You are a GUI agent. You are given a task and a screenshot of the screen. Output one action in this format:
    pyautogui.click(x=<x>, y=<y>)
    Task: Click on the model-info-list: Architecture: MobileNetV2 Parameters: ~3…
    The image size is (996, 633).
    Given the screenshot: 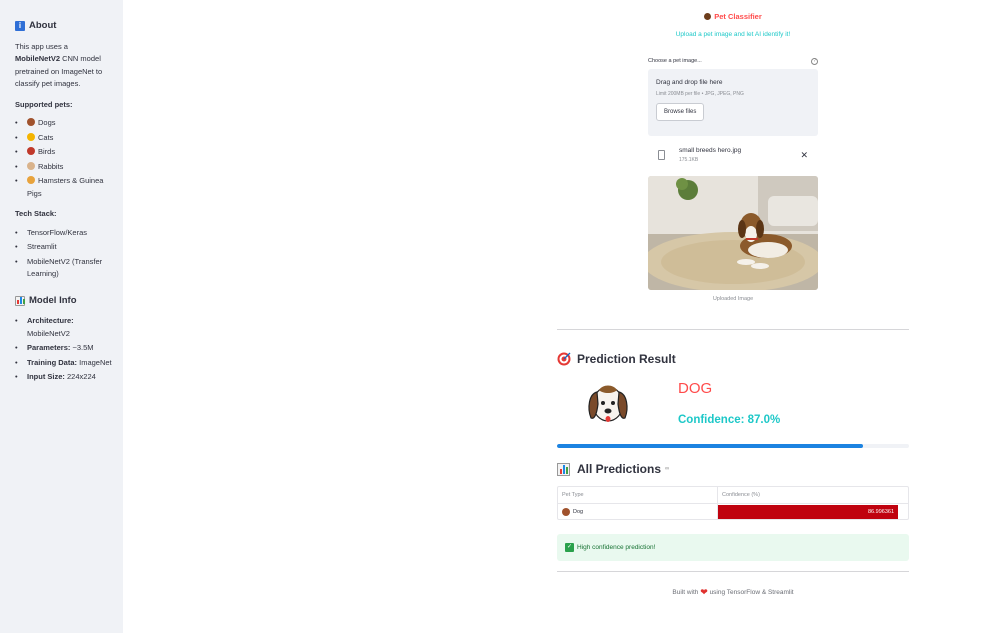 What is the action you would take?
    pyautogui.click(x=65, y=349)
    